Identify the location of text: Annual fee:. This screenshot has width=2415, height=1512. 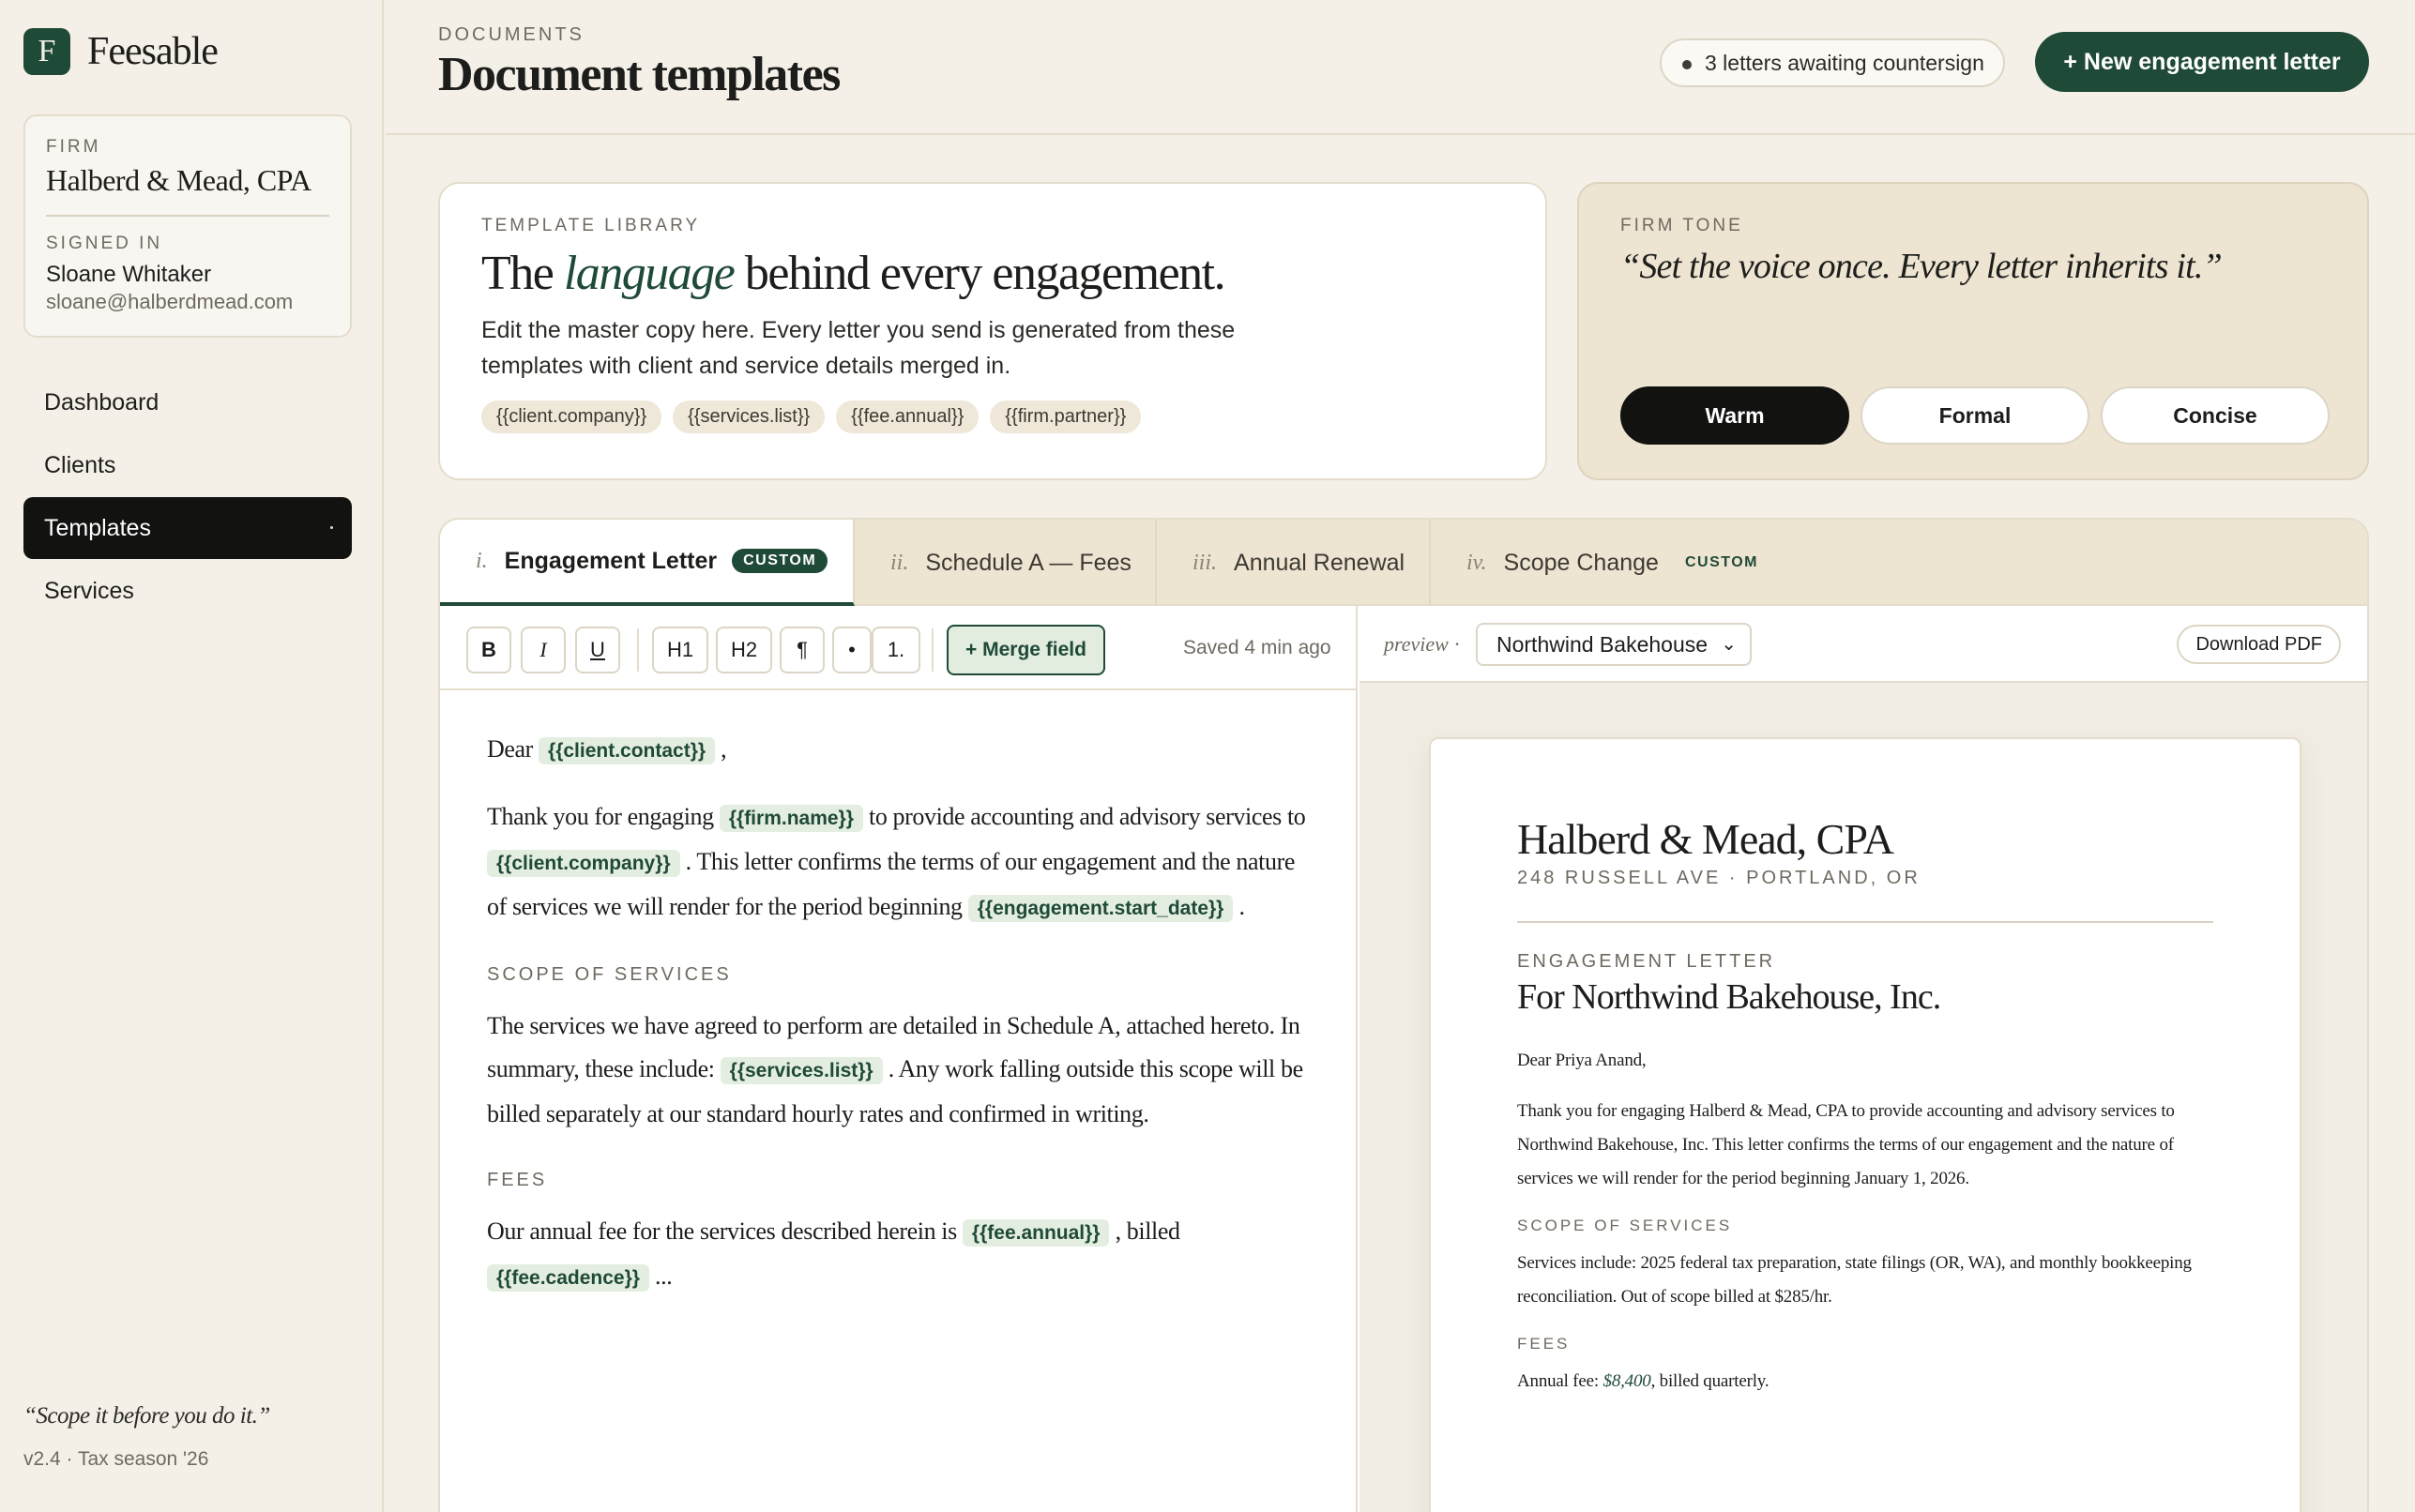
(1560, 1381).